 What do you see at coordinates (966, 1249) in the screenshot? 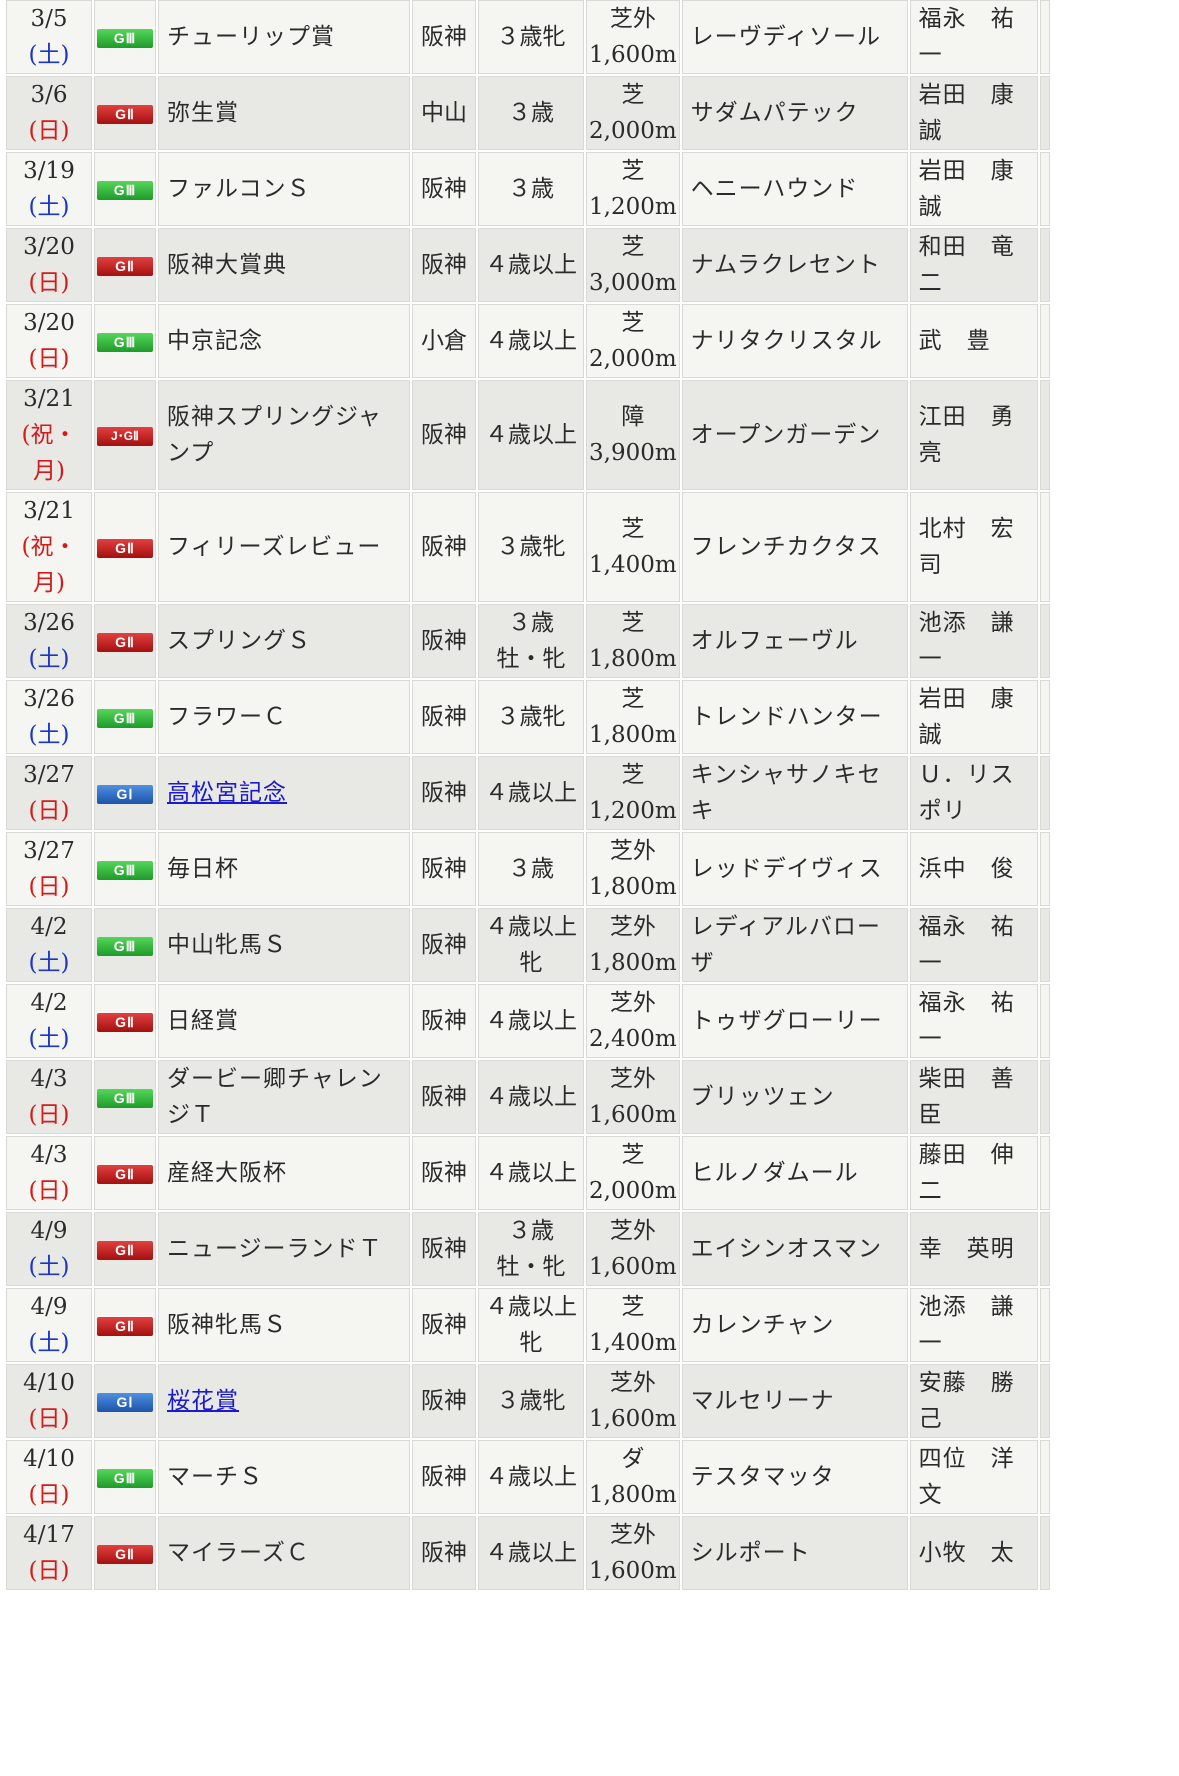
I see `jockey: 幸 英明` at bounding box center [966, 1249].